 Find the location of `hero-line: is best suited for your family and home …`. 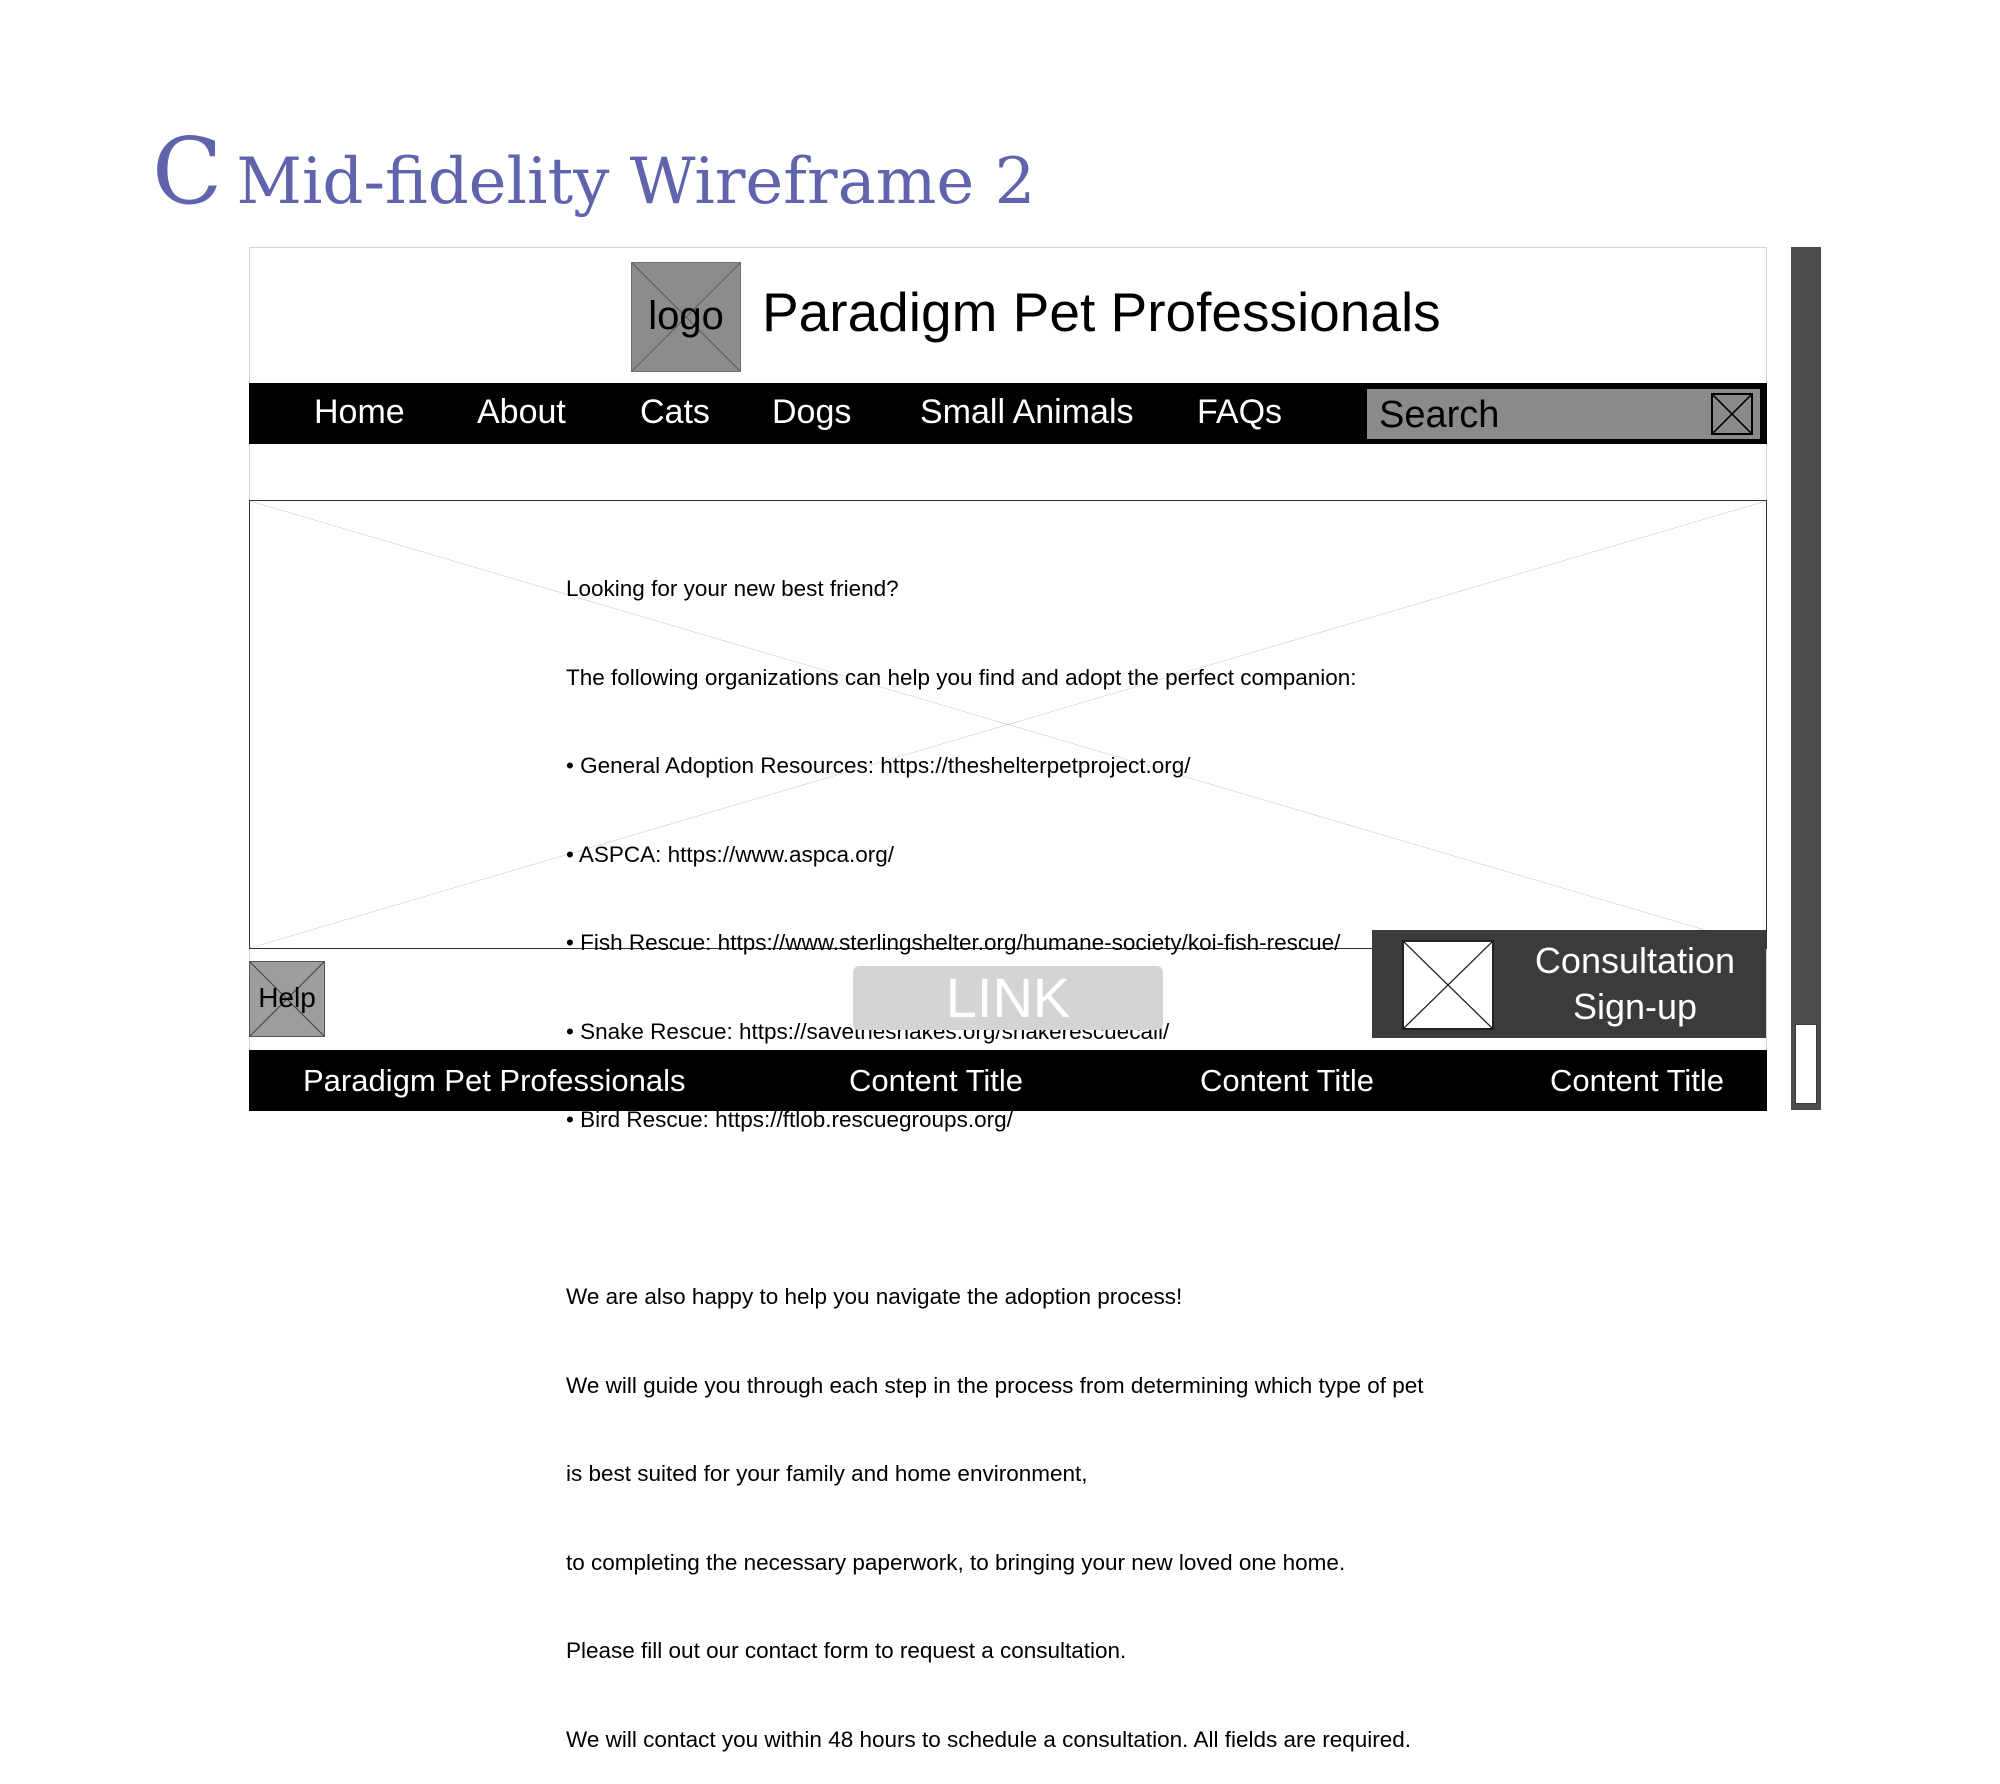

hero-line: is best suited for your family and home … is located at coordinates (827, 1473).